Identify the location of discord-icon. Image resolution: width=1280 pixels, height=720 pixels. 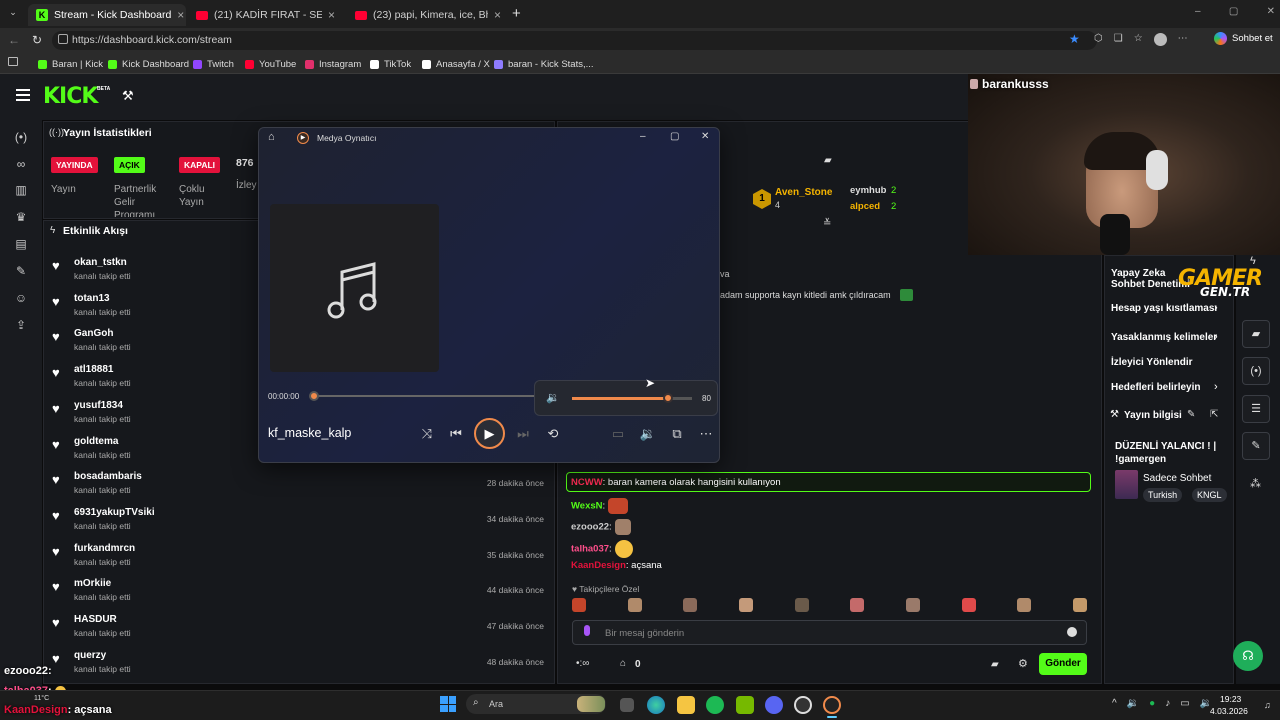
(774, 705).